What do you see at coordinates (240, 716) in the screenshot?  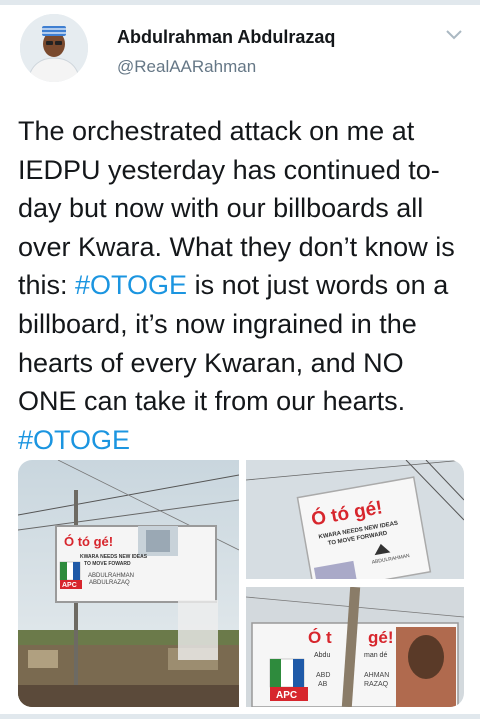 I see `bottom-divider` at bounding box center [240, 716].